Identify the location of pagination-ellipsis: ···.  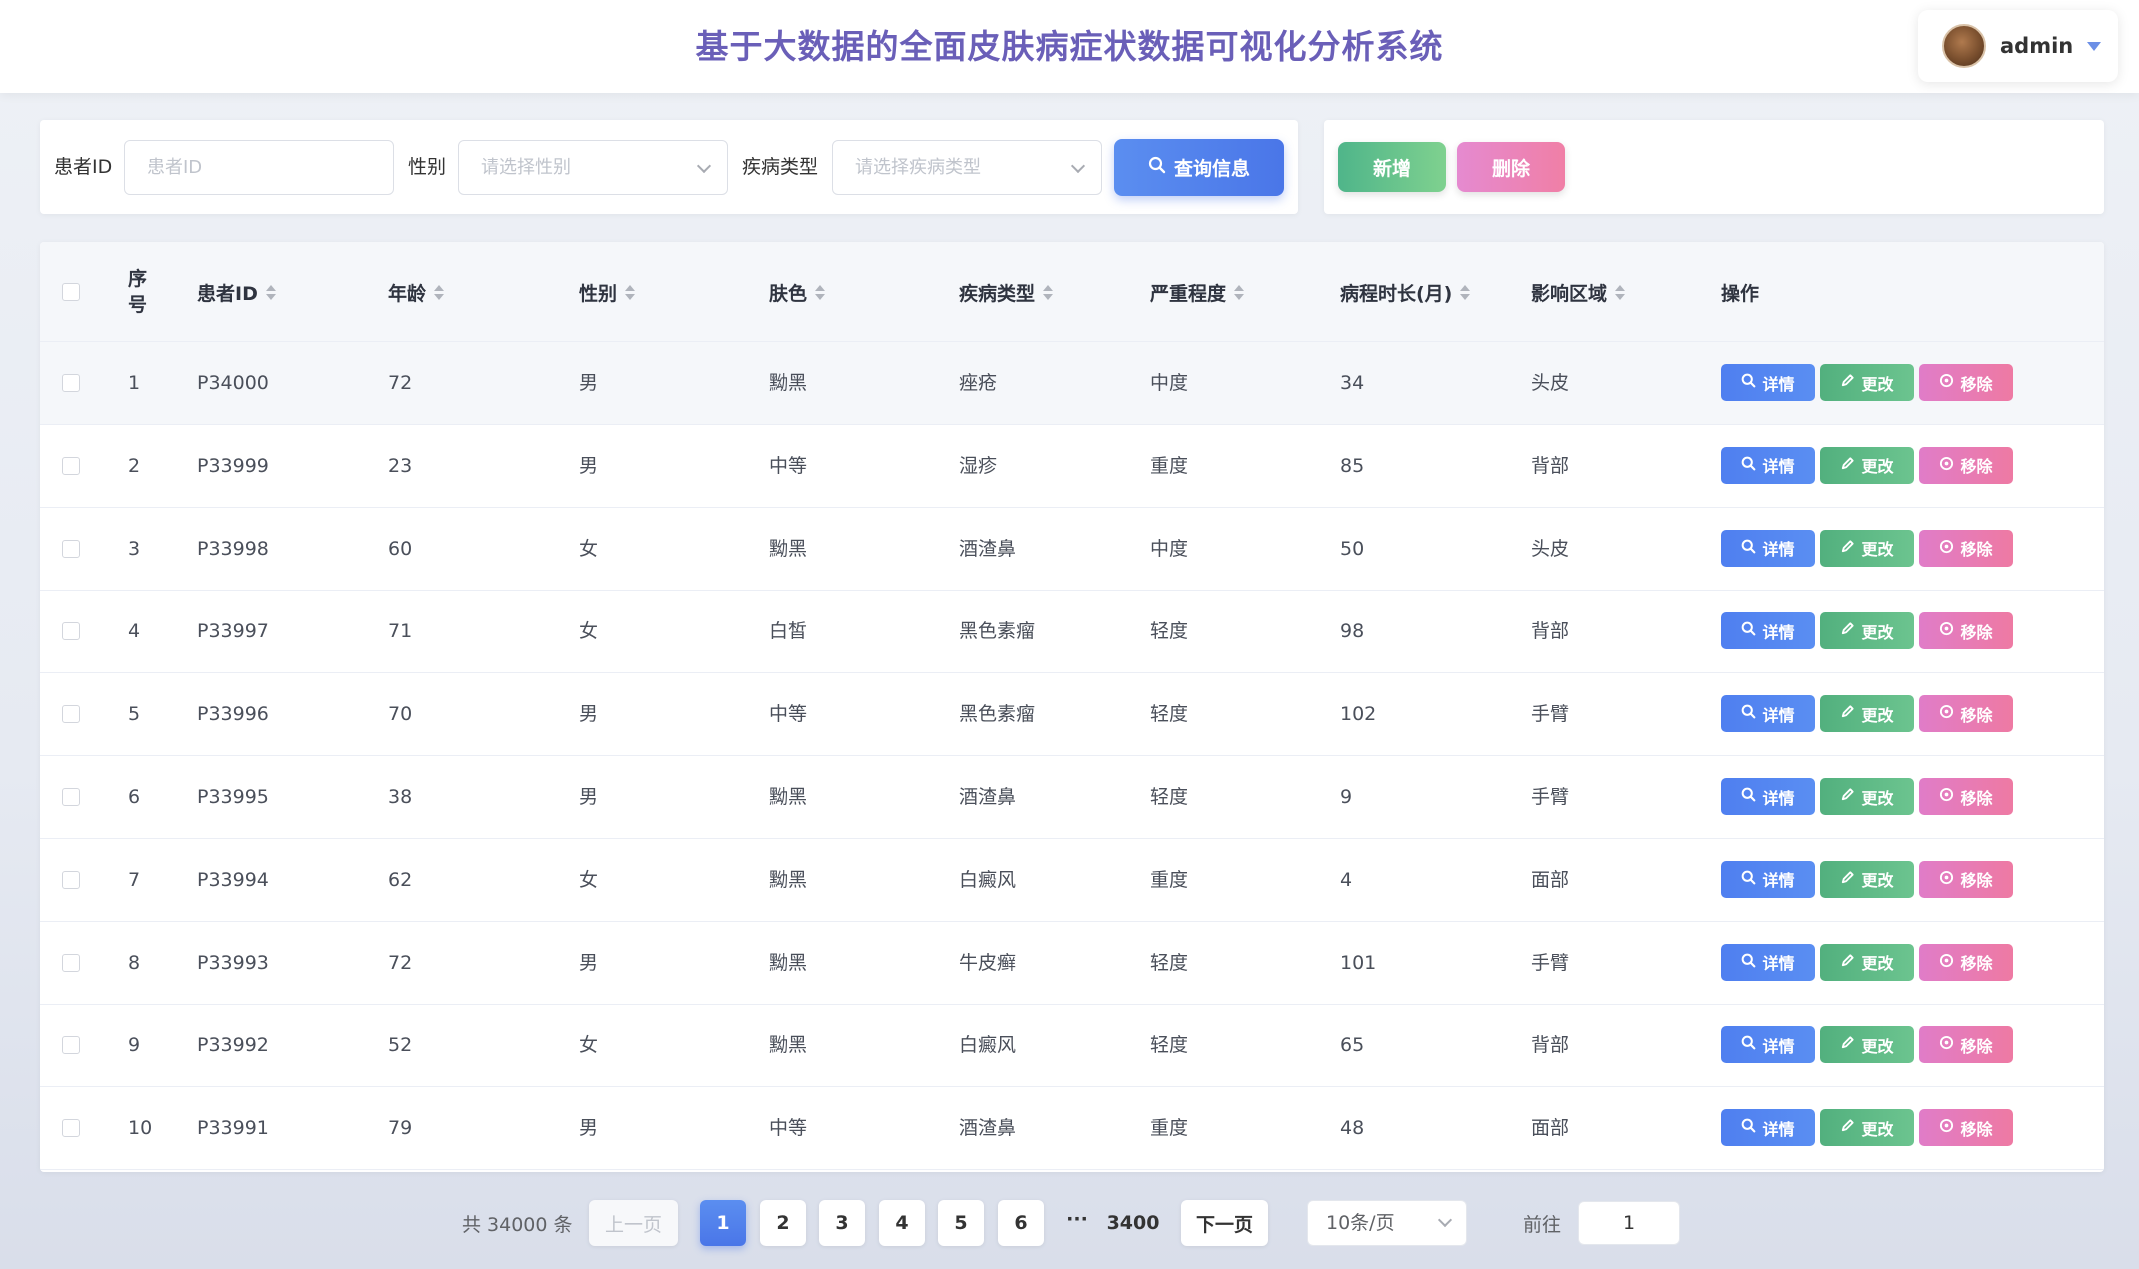
(1077, 1219).